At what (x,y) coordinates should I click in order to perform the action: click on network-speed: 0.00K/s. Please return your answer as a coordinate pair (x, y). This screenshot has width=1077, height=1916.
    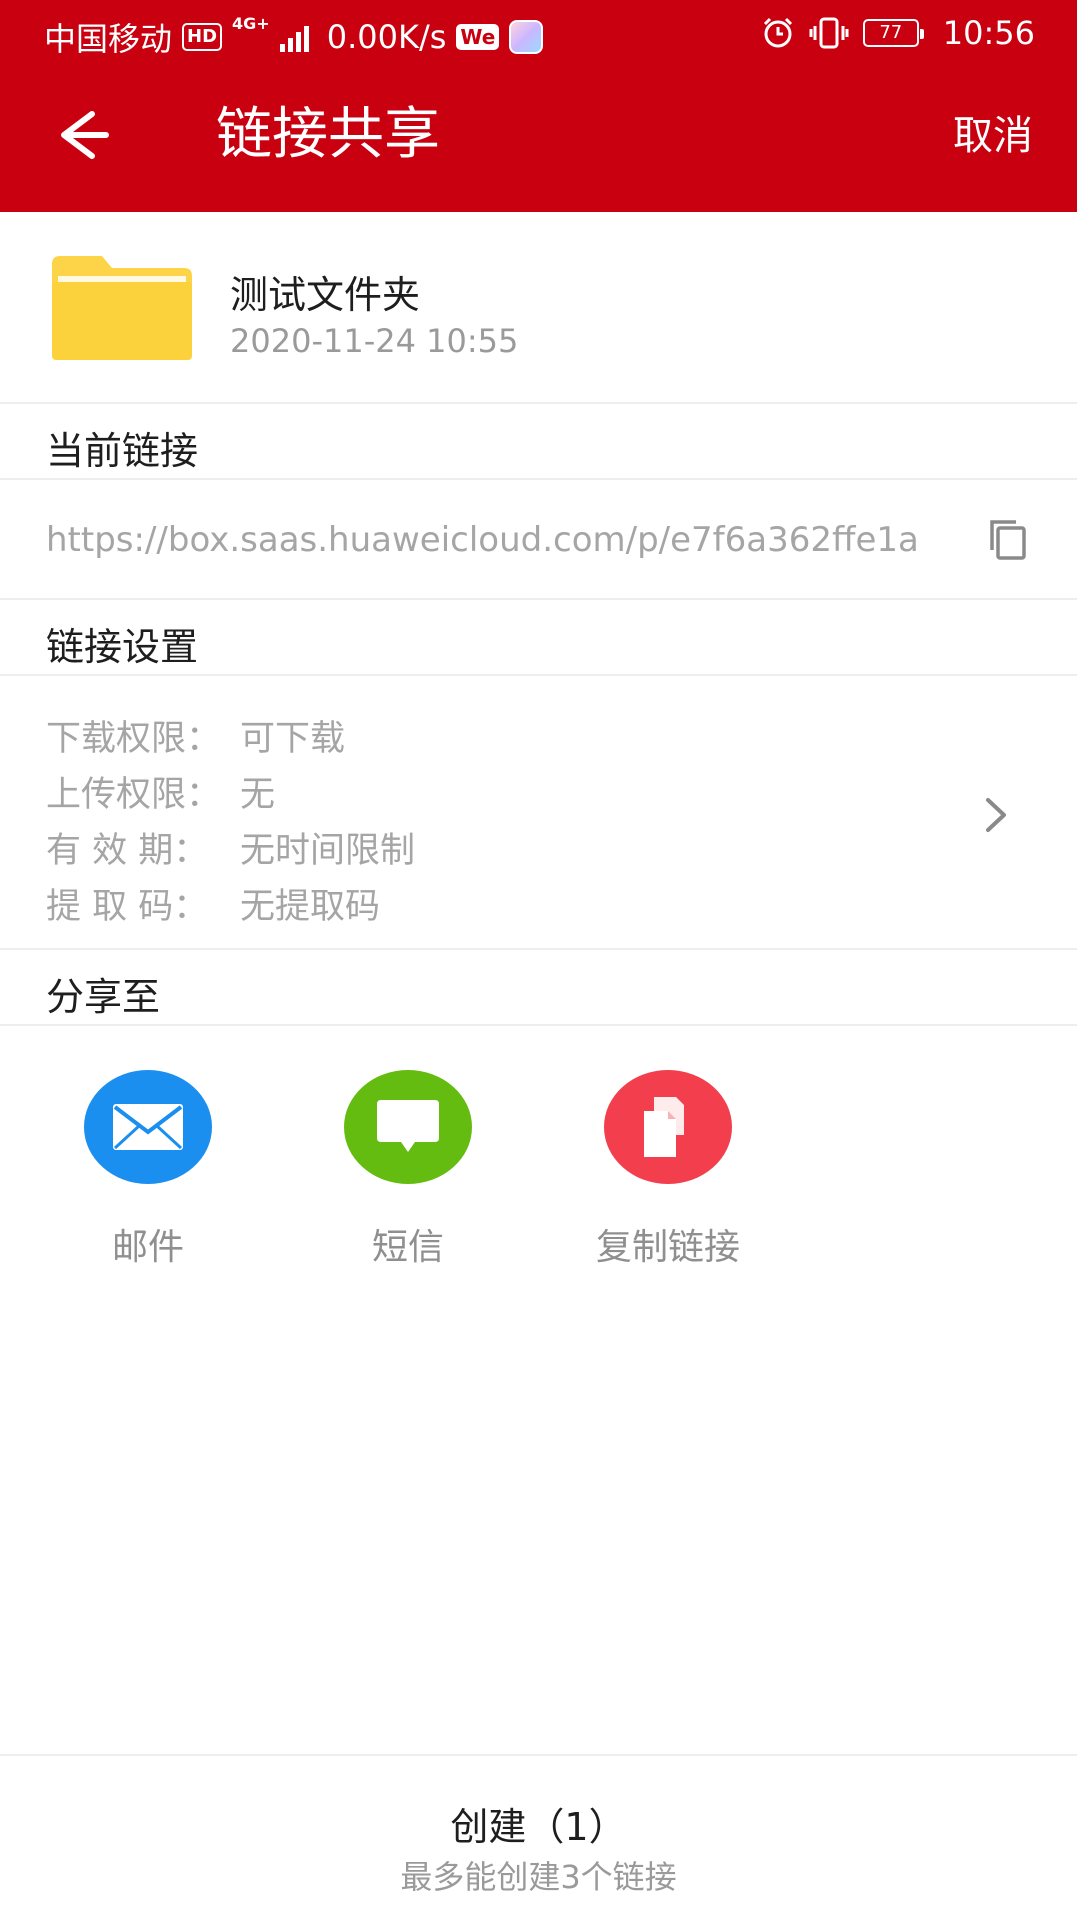
    Looking at the image, I should click on (386, 37).